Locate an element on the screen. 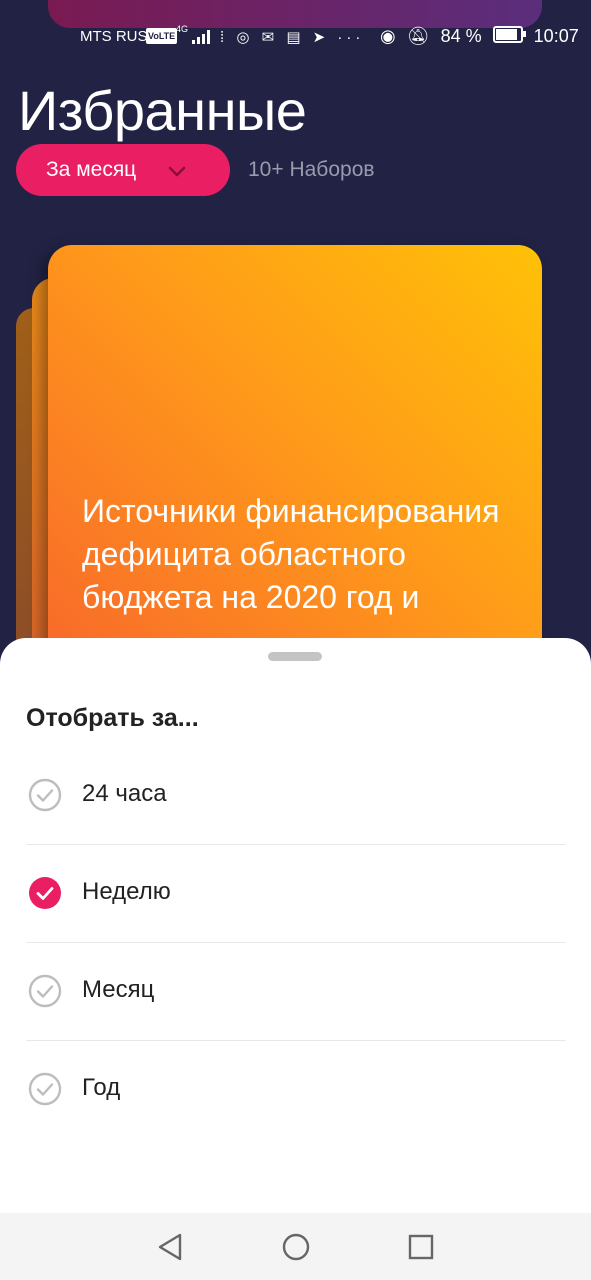 The width and height of the screenshot is (591, 1280). chevron-down-icon is located at coordinates (177, 171).